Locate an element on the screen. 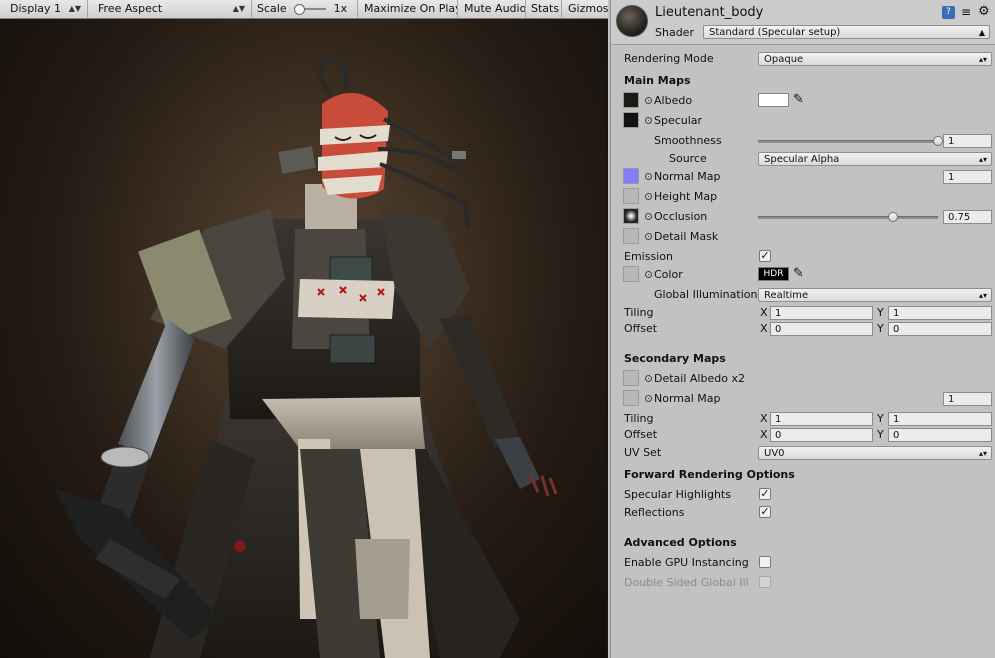  source-dropdown: Specular Alpha ▴▾ is located at coordinates (875, 159).